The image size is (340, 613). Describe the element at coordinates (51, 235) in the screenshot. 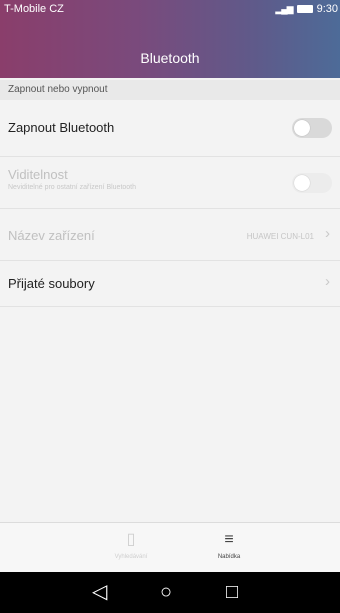

I see `device-name-label: Název zařízení` at that location.